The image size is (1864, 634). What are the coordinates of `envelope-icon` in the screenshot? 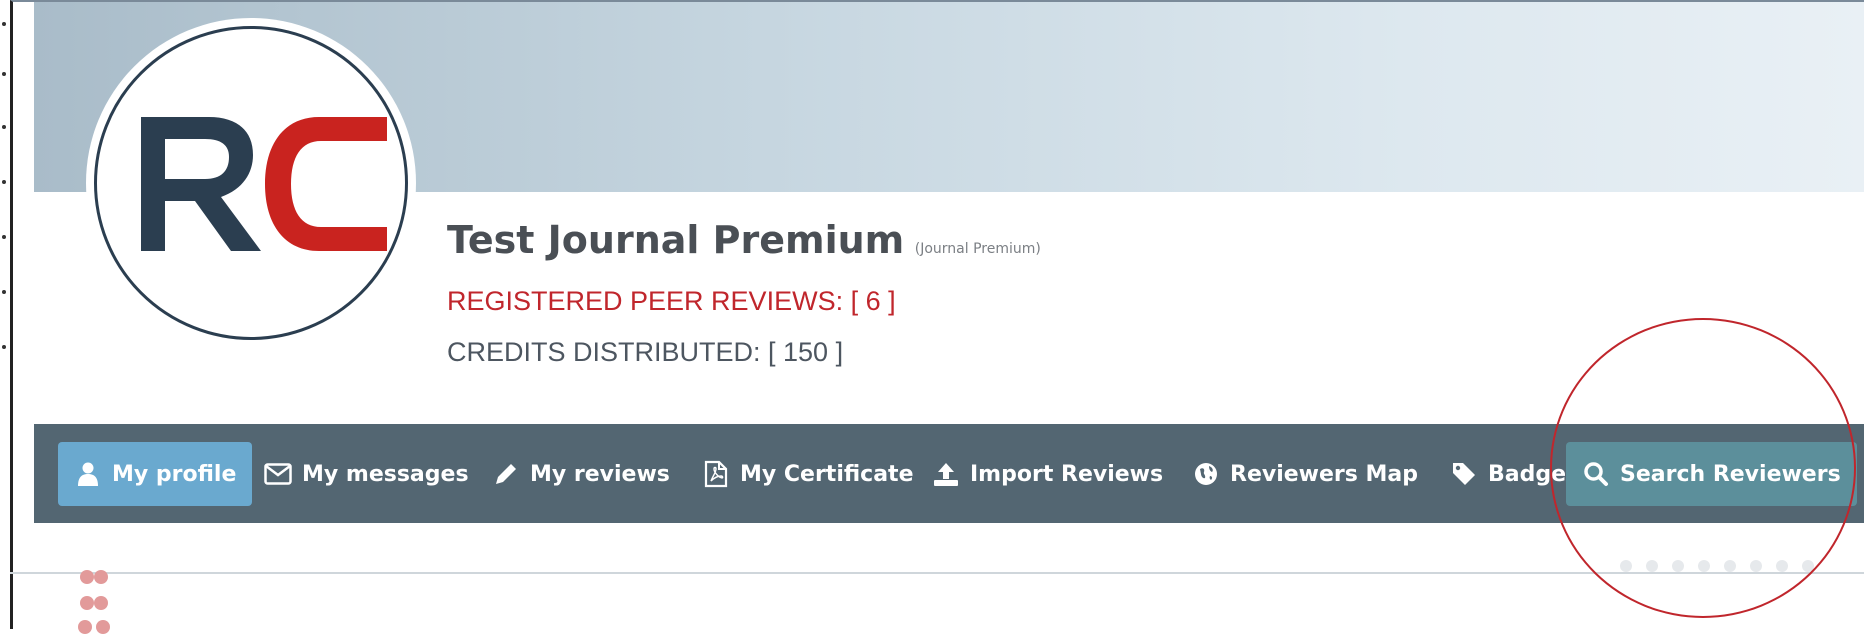 It's located at (278, 474).